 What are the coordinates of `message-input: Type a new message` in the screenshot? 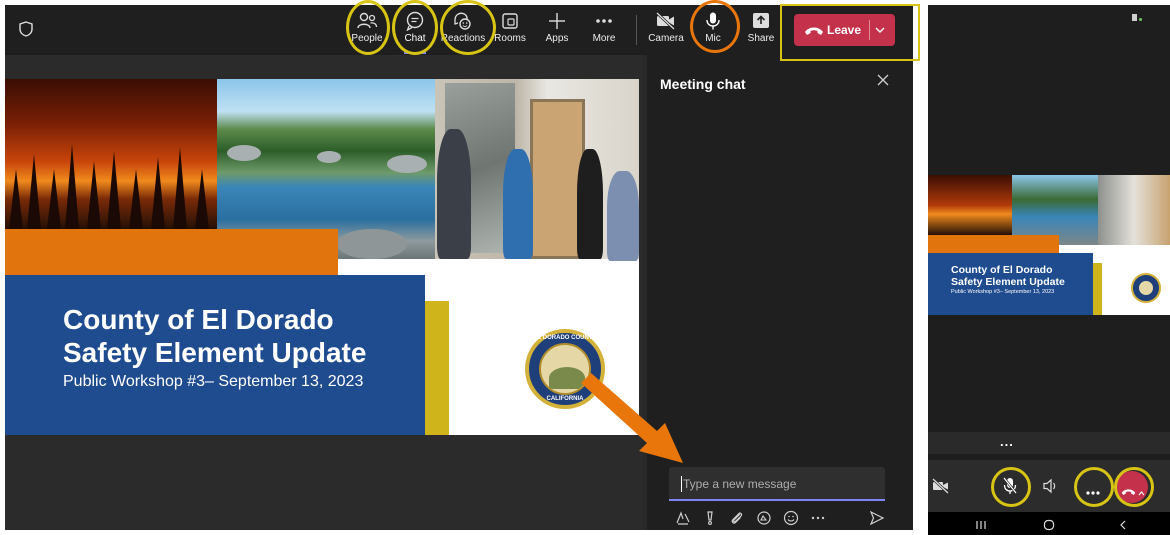 It's located at (777, 484).